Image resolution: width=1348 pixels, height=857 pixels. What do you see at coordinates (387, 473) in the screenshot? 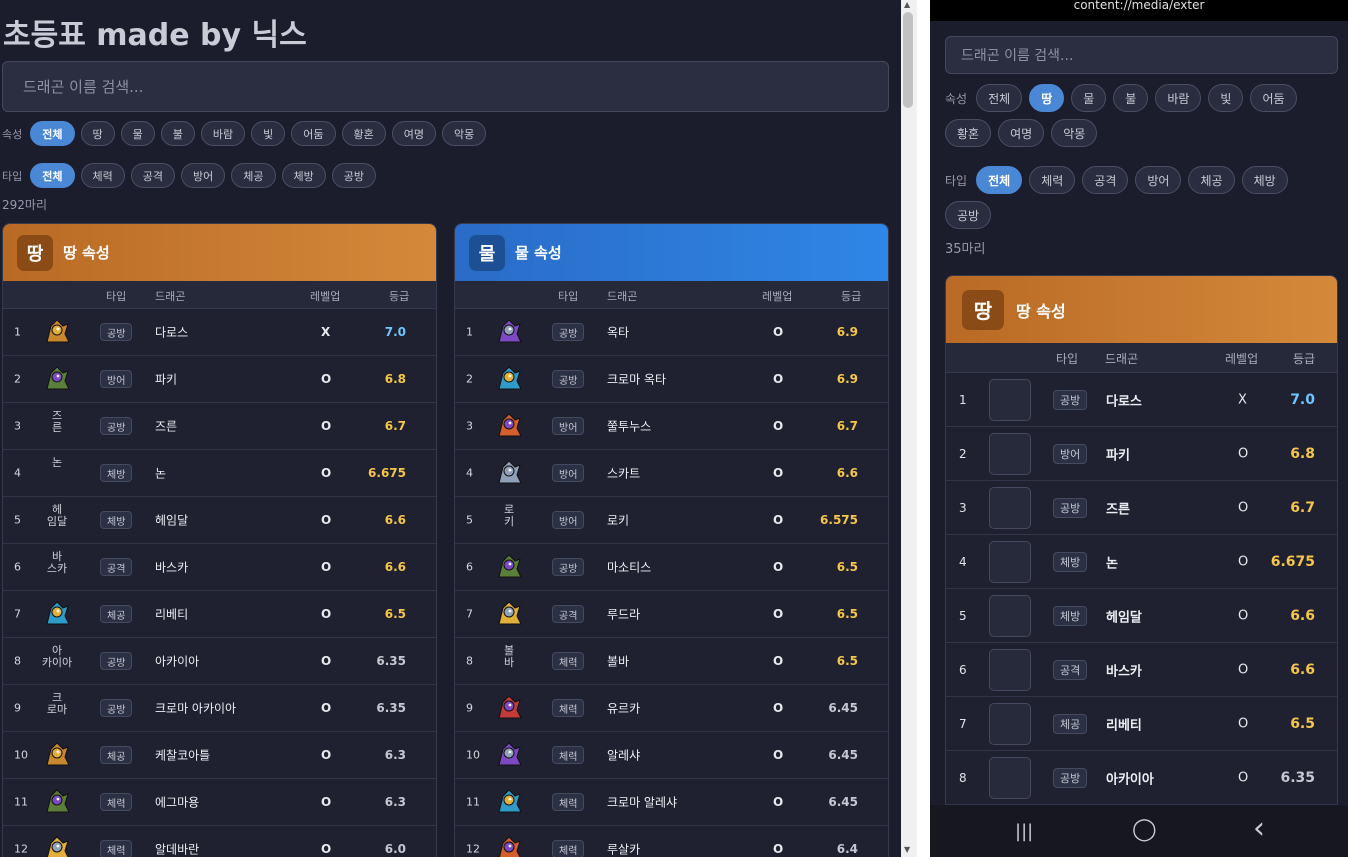
I see `grade-value: 6.675` at bounding box center [387, 473].